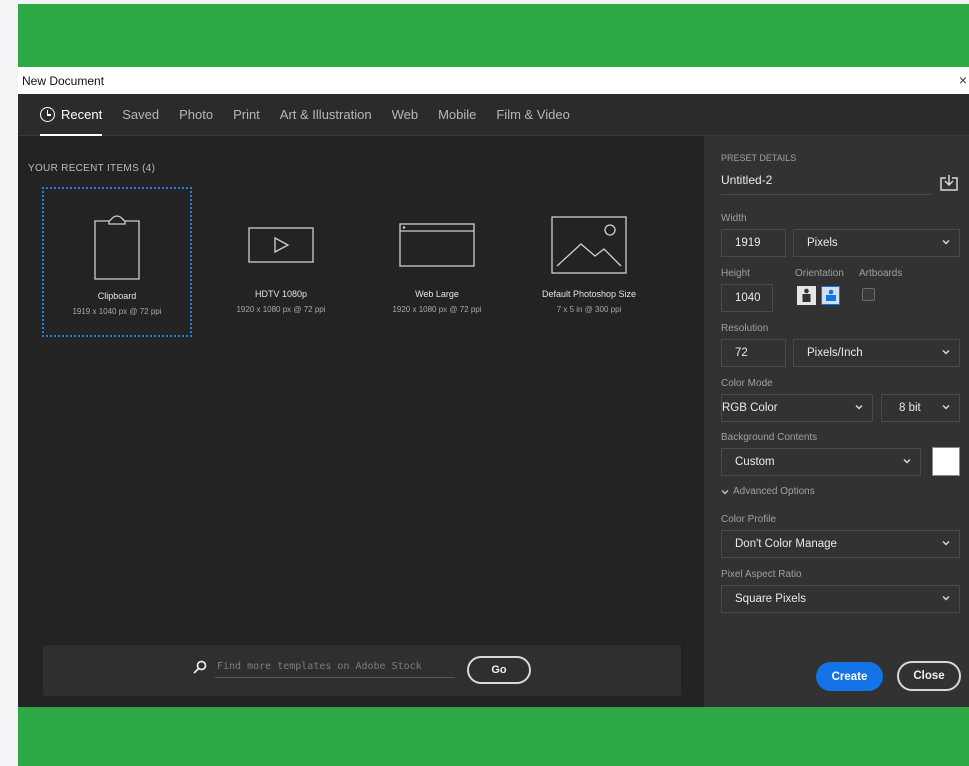  I want to click on recent-item-name: Default Photoshop Size, so click(589, 294).